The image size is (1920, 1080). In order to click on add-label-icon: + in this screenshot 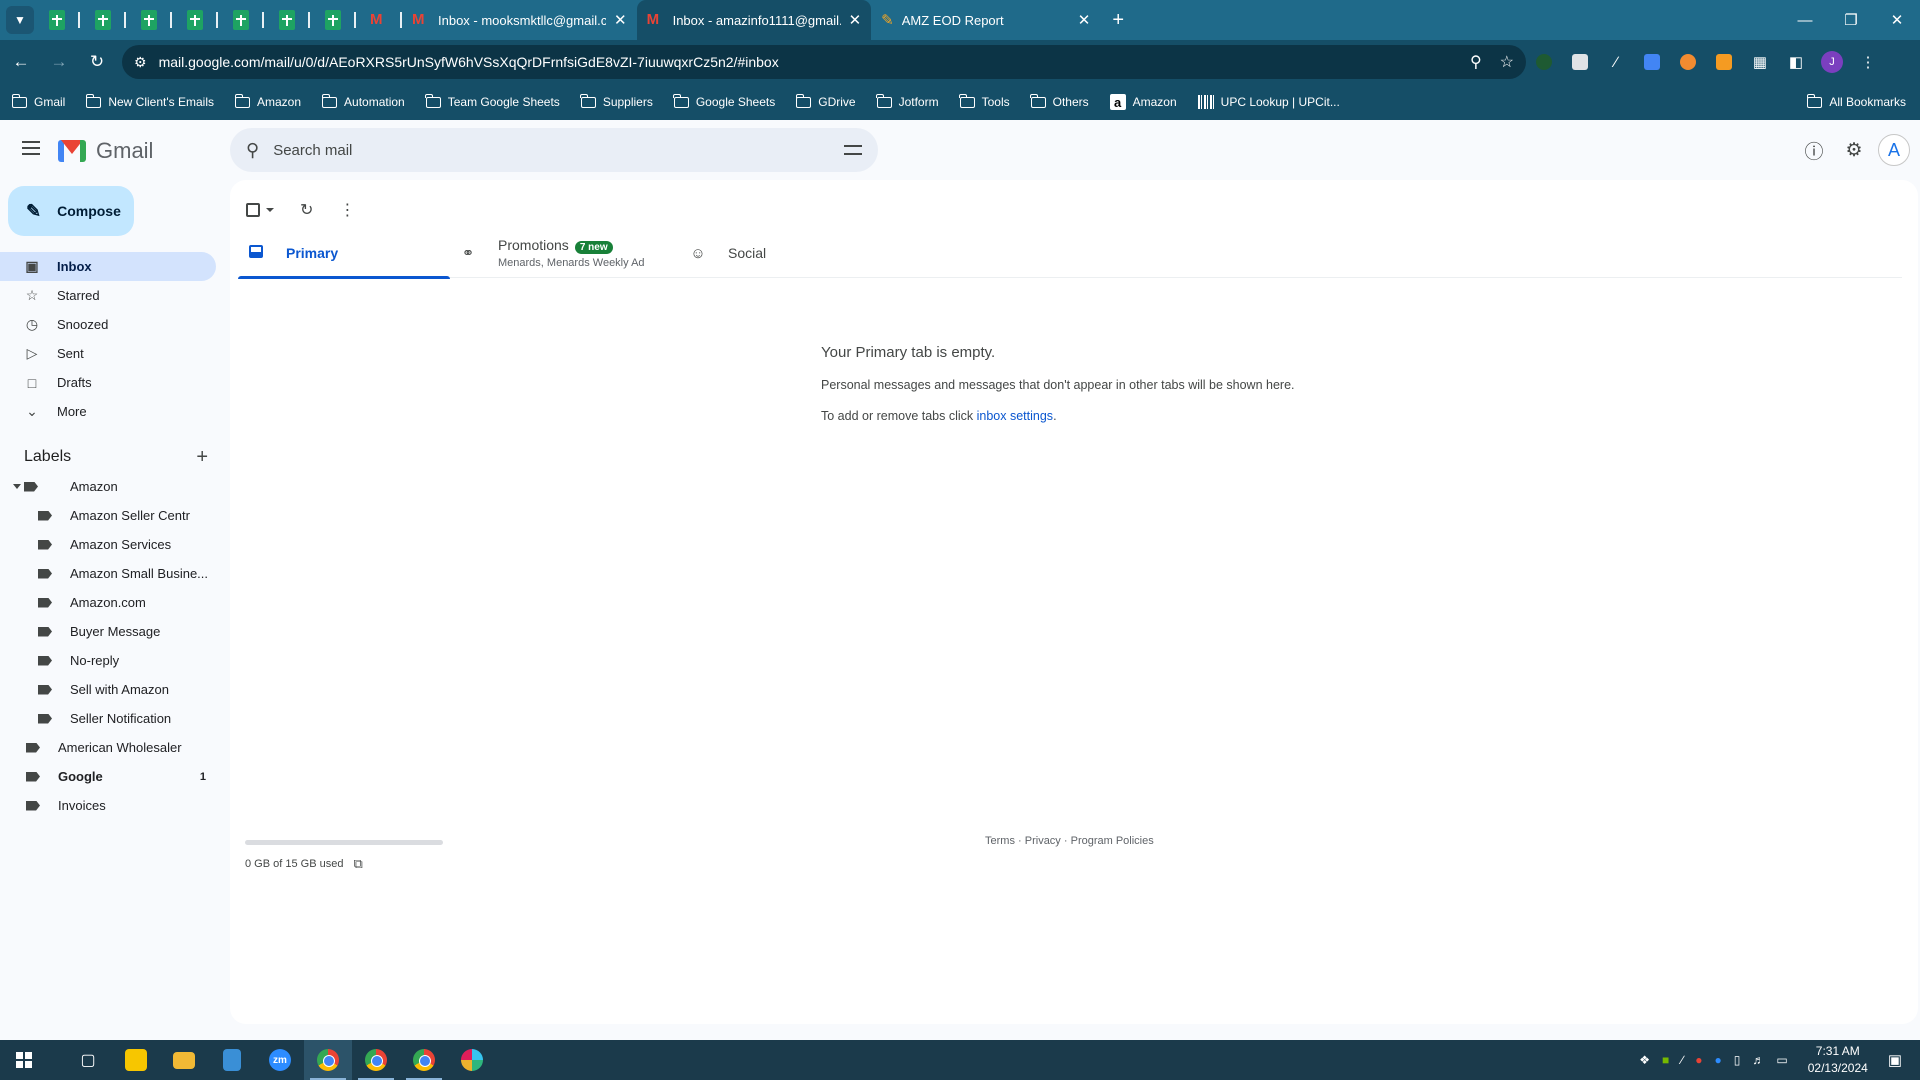, I will do `click(202, 457)`.